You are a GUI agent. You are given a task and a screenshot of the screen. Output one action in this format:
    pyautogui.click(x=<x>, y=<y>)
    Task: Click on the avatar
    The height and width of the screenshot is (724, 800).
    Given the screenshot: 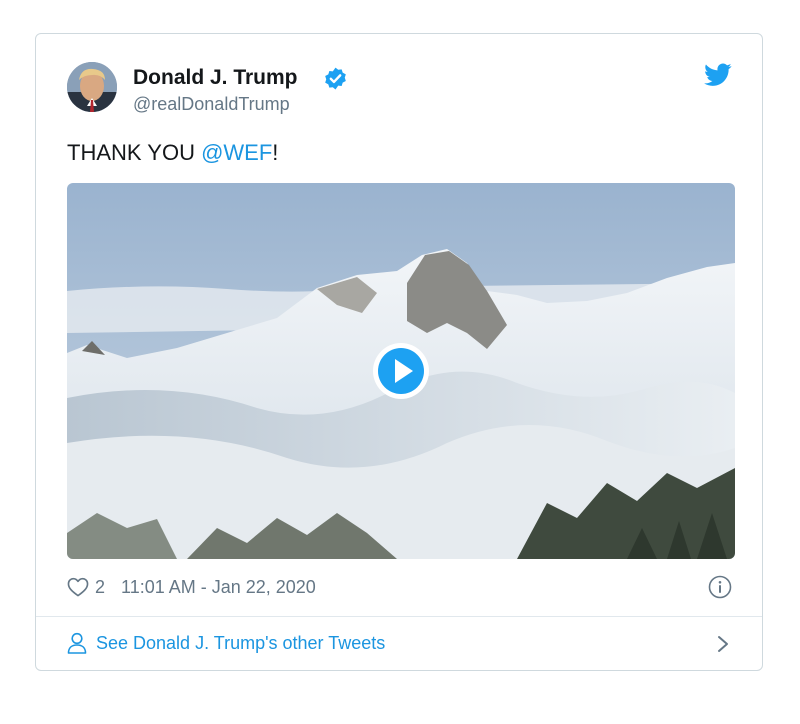 What is the action you would take?
    pyautogui.click(x=92, y=87)
    